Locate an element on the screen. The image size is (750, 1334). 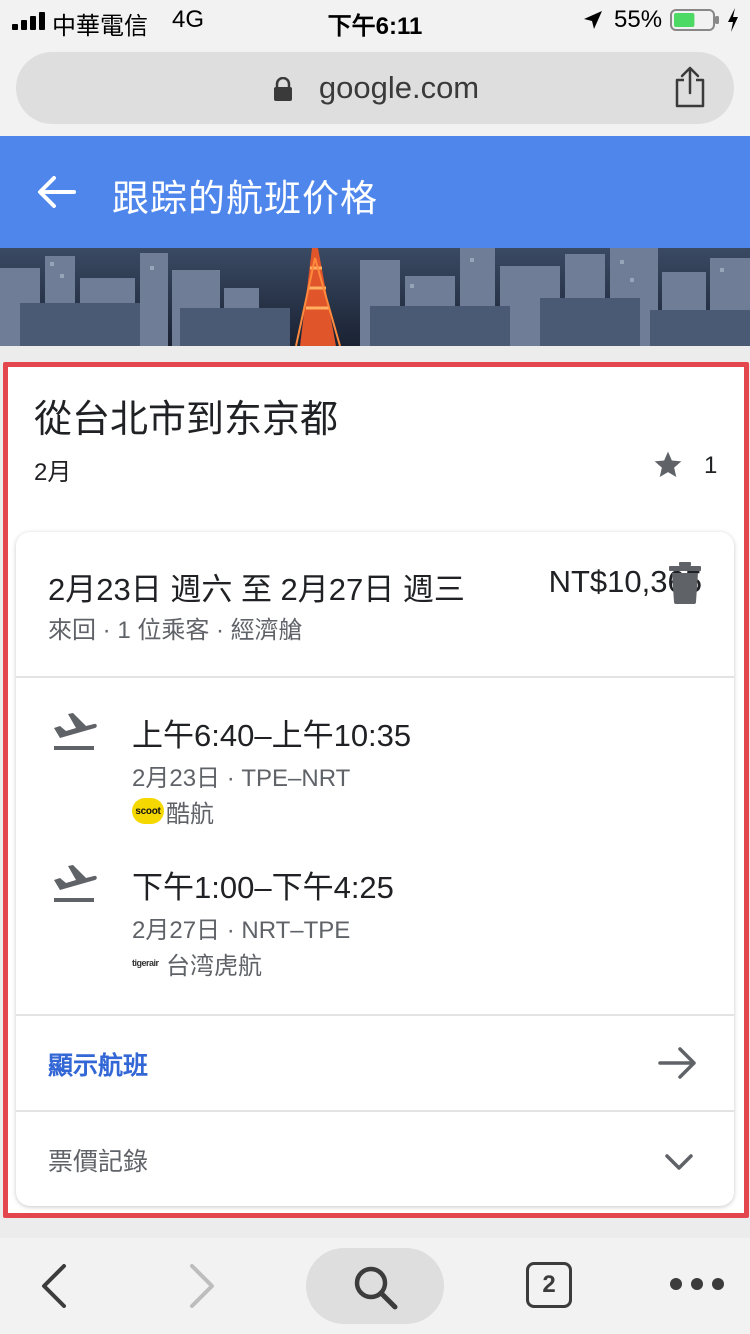
tigerair-logo-icon: tigerair is located at coordinates (145, 963).